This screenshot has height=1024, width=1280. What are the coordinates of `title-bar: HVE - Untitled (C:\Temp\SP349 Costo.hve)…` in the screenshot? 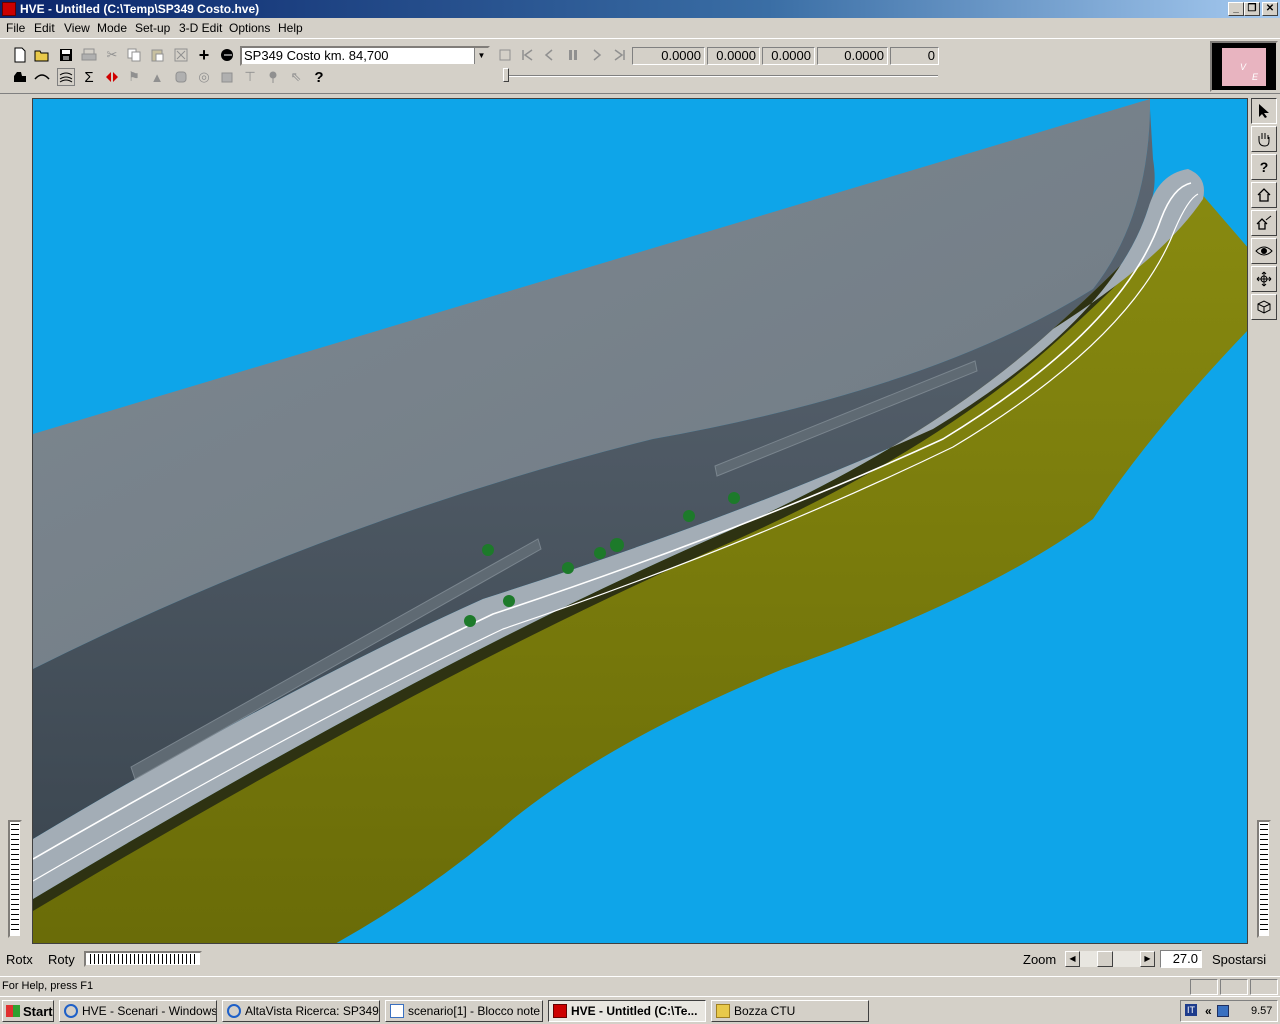 It's located at (640, 9).